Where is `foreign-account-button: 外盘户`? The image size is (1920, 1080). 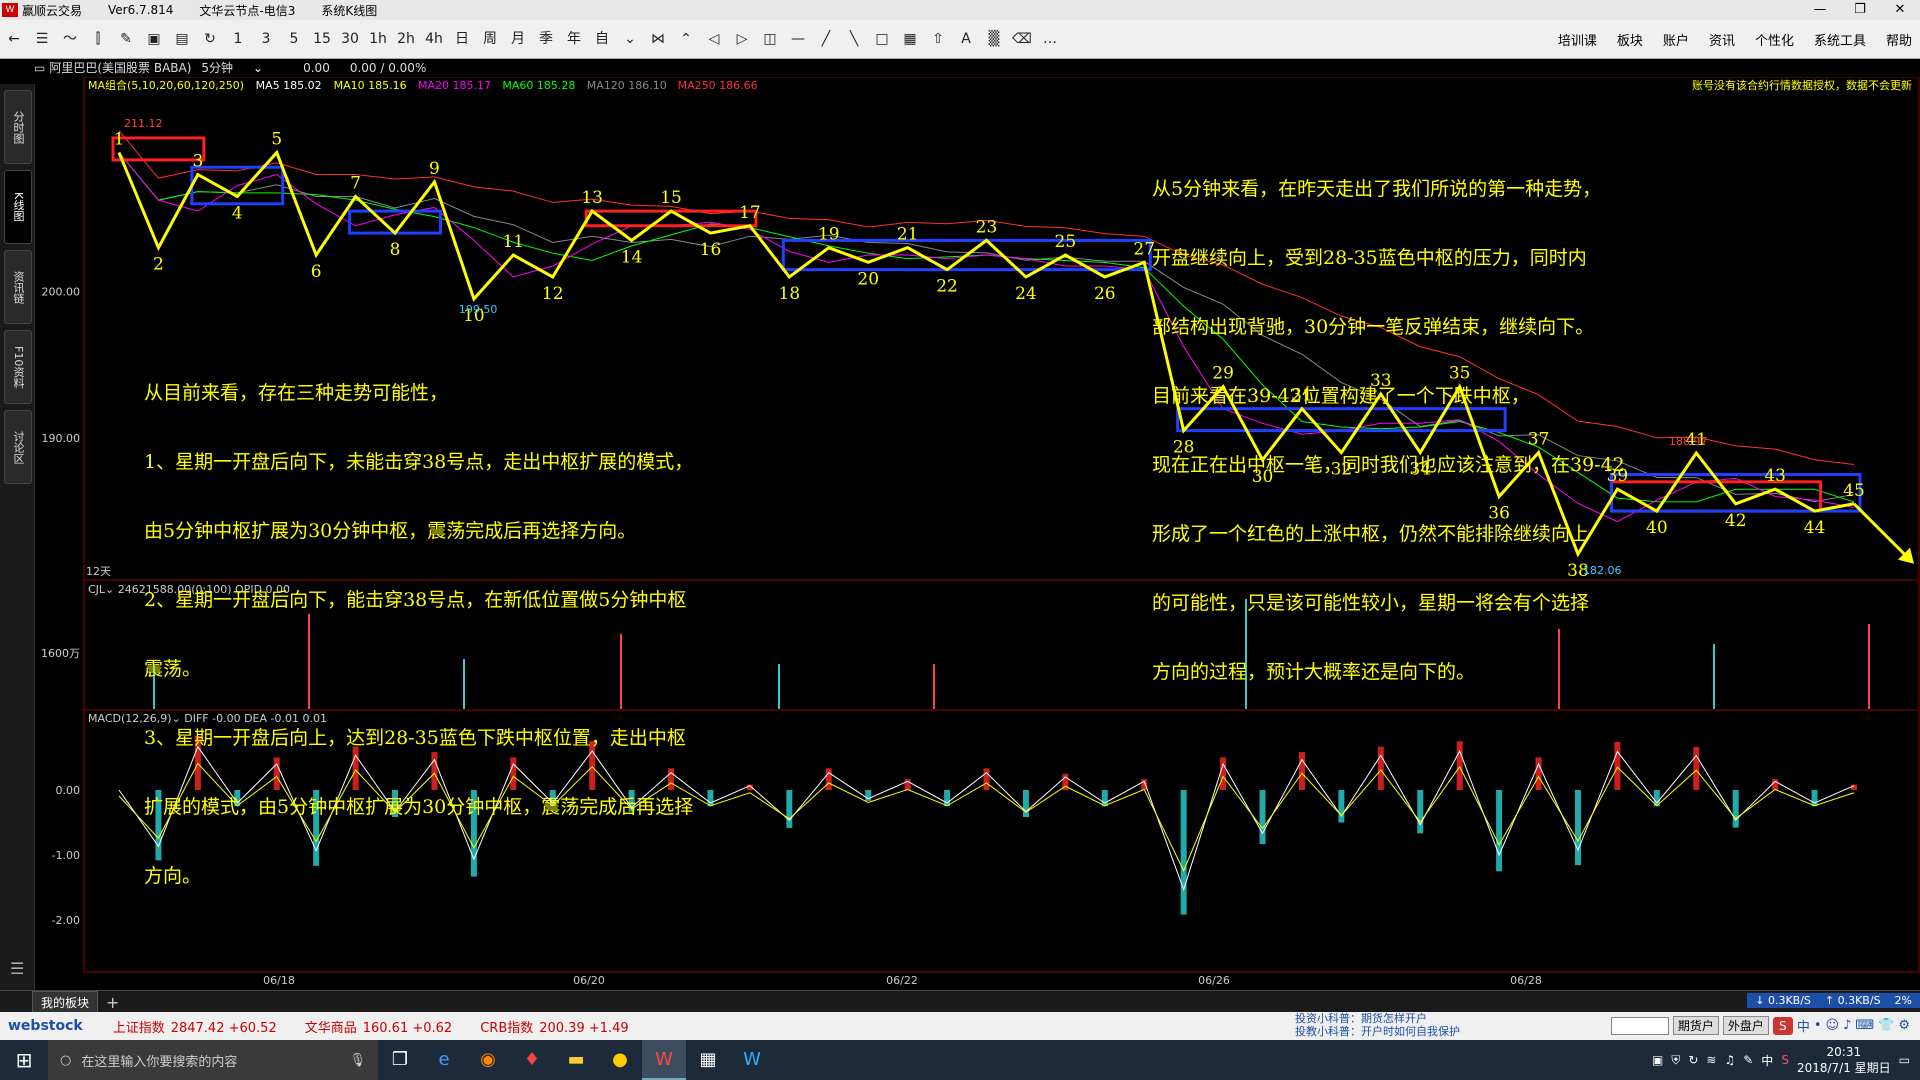
foreign-account-button: 外盘户 is located at coordinates (1745, 1025).